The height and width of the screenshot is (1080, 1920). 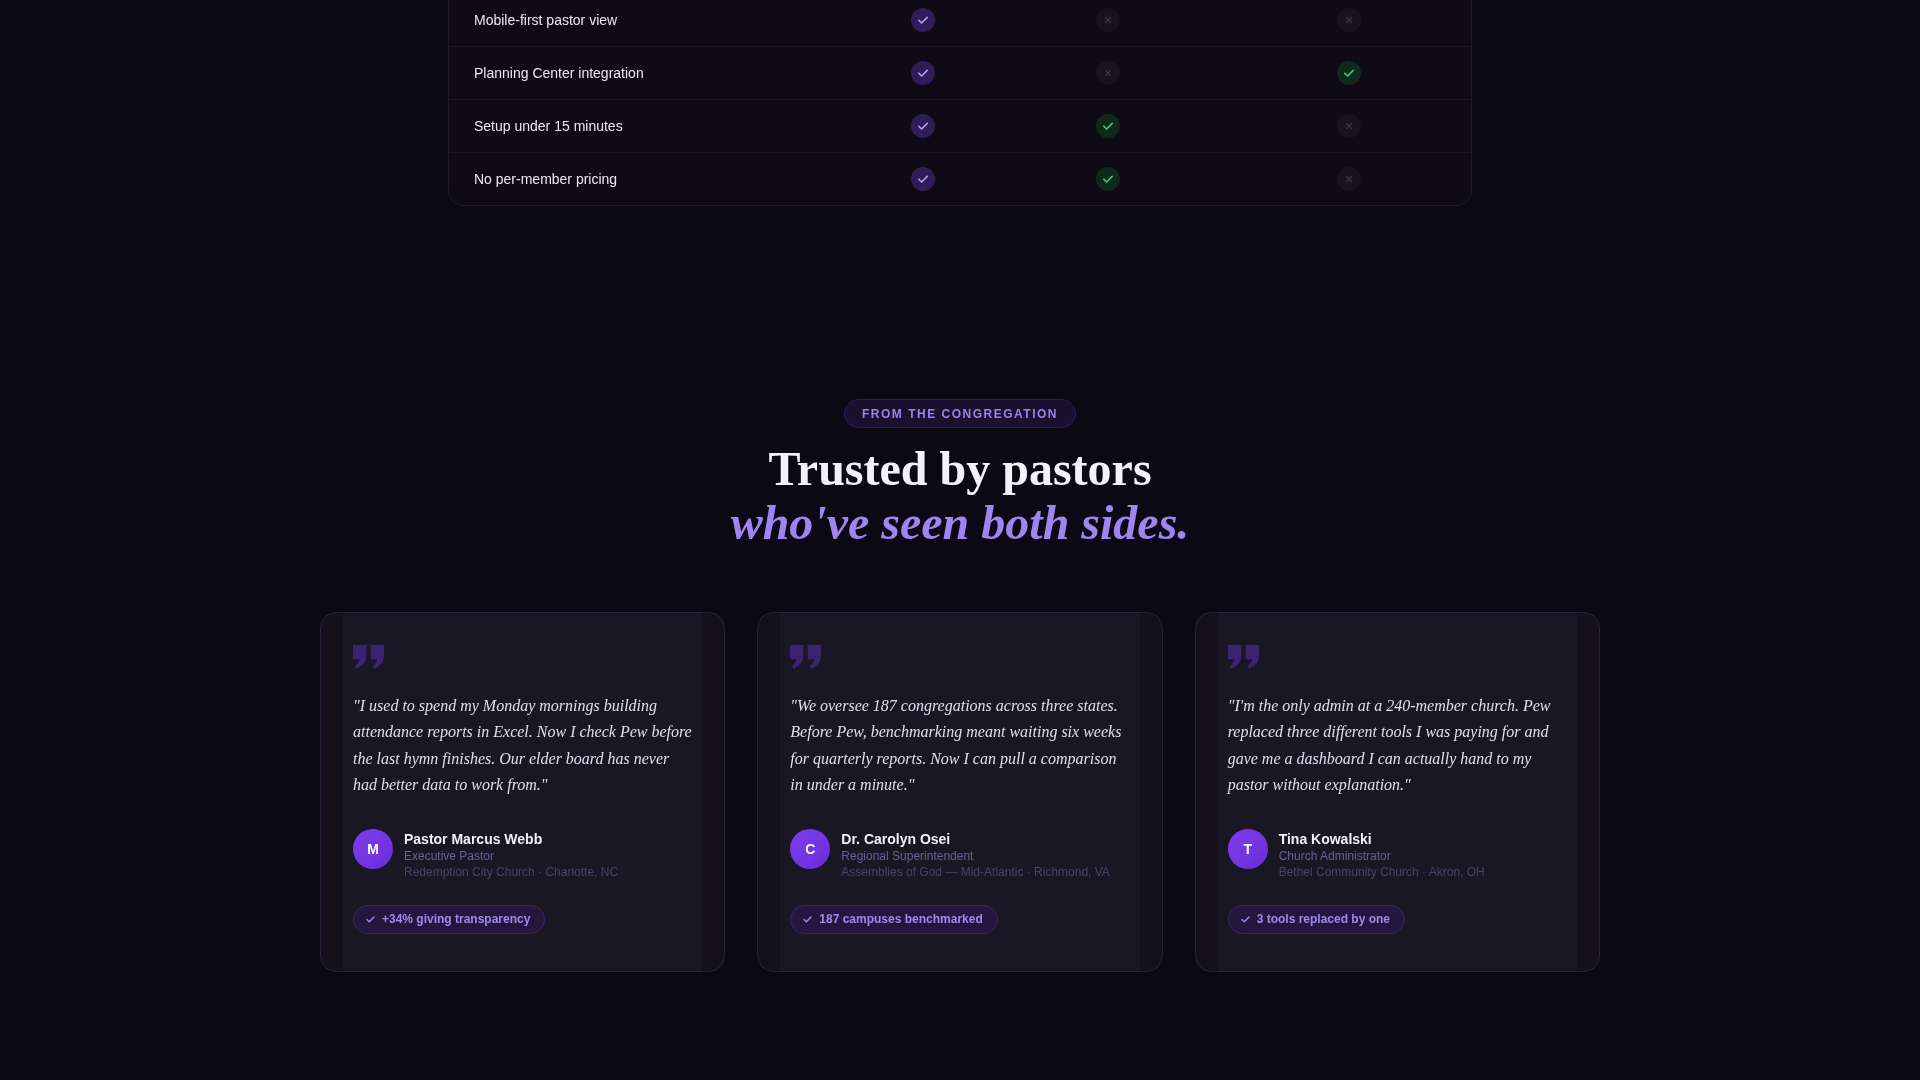 What do you see at coordinates (810, 848) in the screenshot?
I see `avatar: C` at bounding box center [810, 848].